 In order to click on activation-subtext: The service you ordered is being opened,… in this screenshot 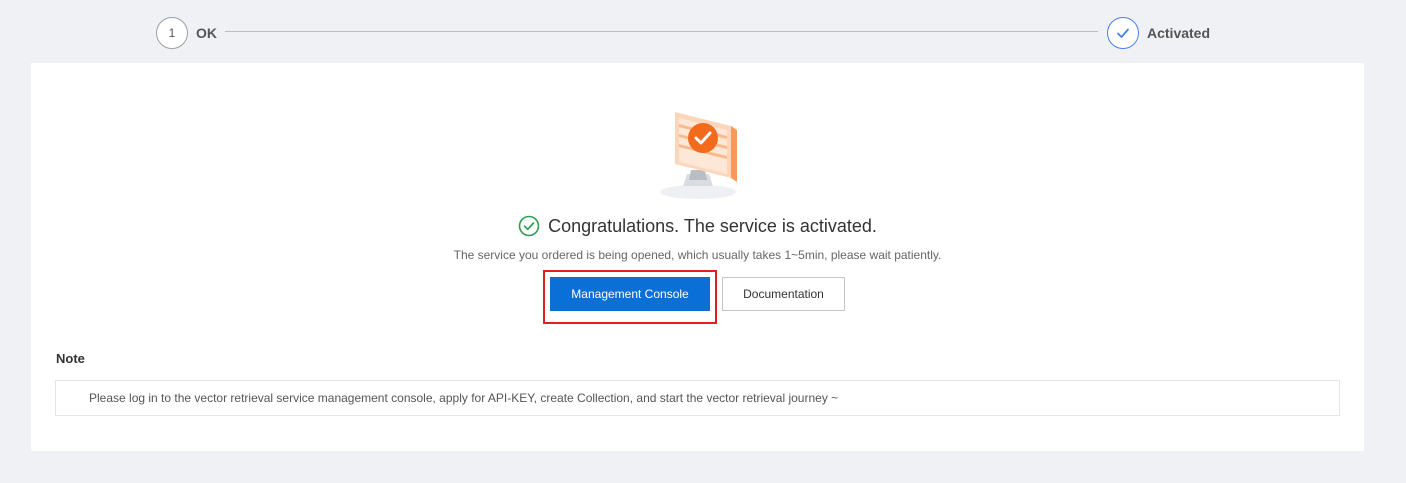, I will do `click(697, 255)`.